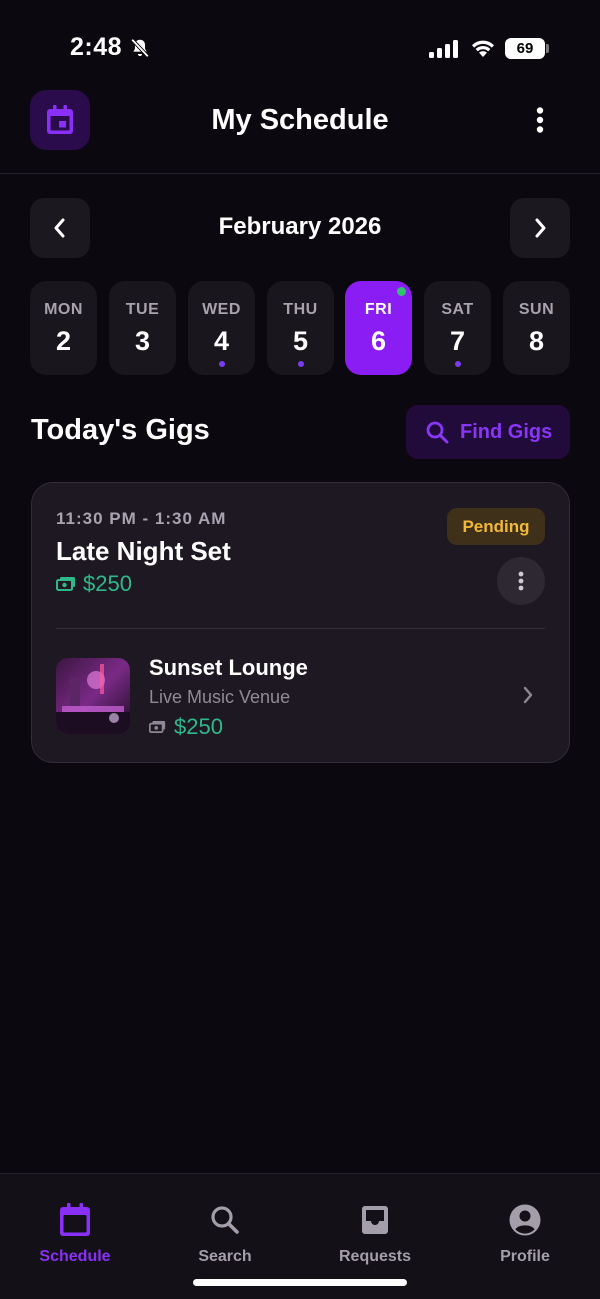 This screenshot has height=1299, width=600. Describe the element at coordinates (300, 309) in the screenshot. I see `day-name: THU` at that location.